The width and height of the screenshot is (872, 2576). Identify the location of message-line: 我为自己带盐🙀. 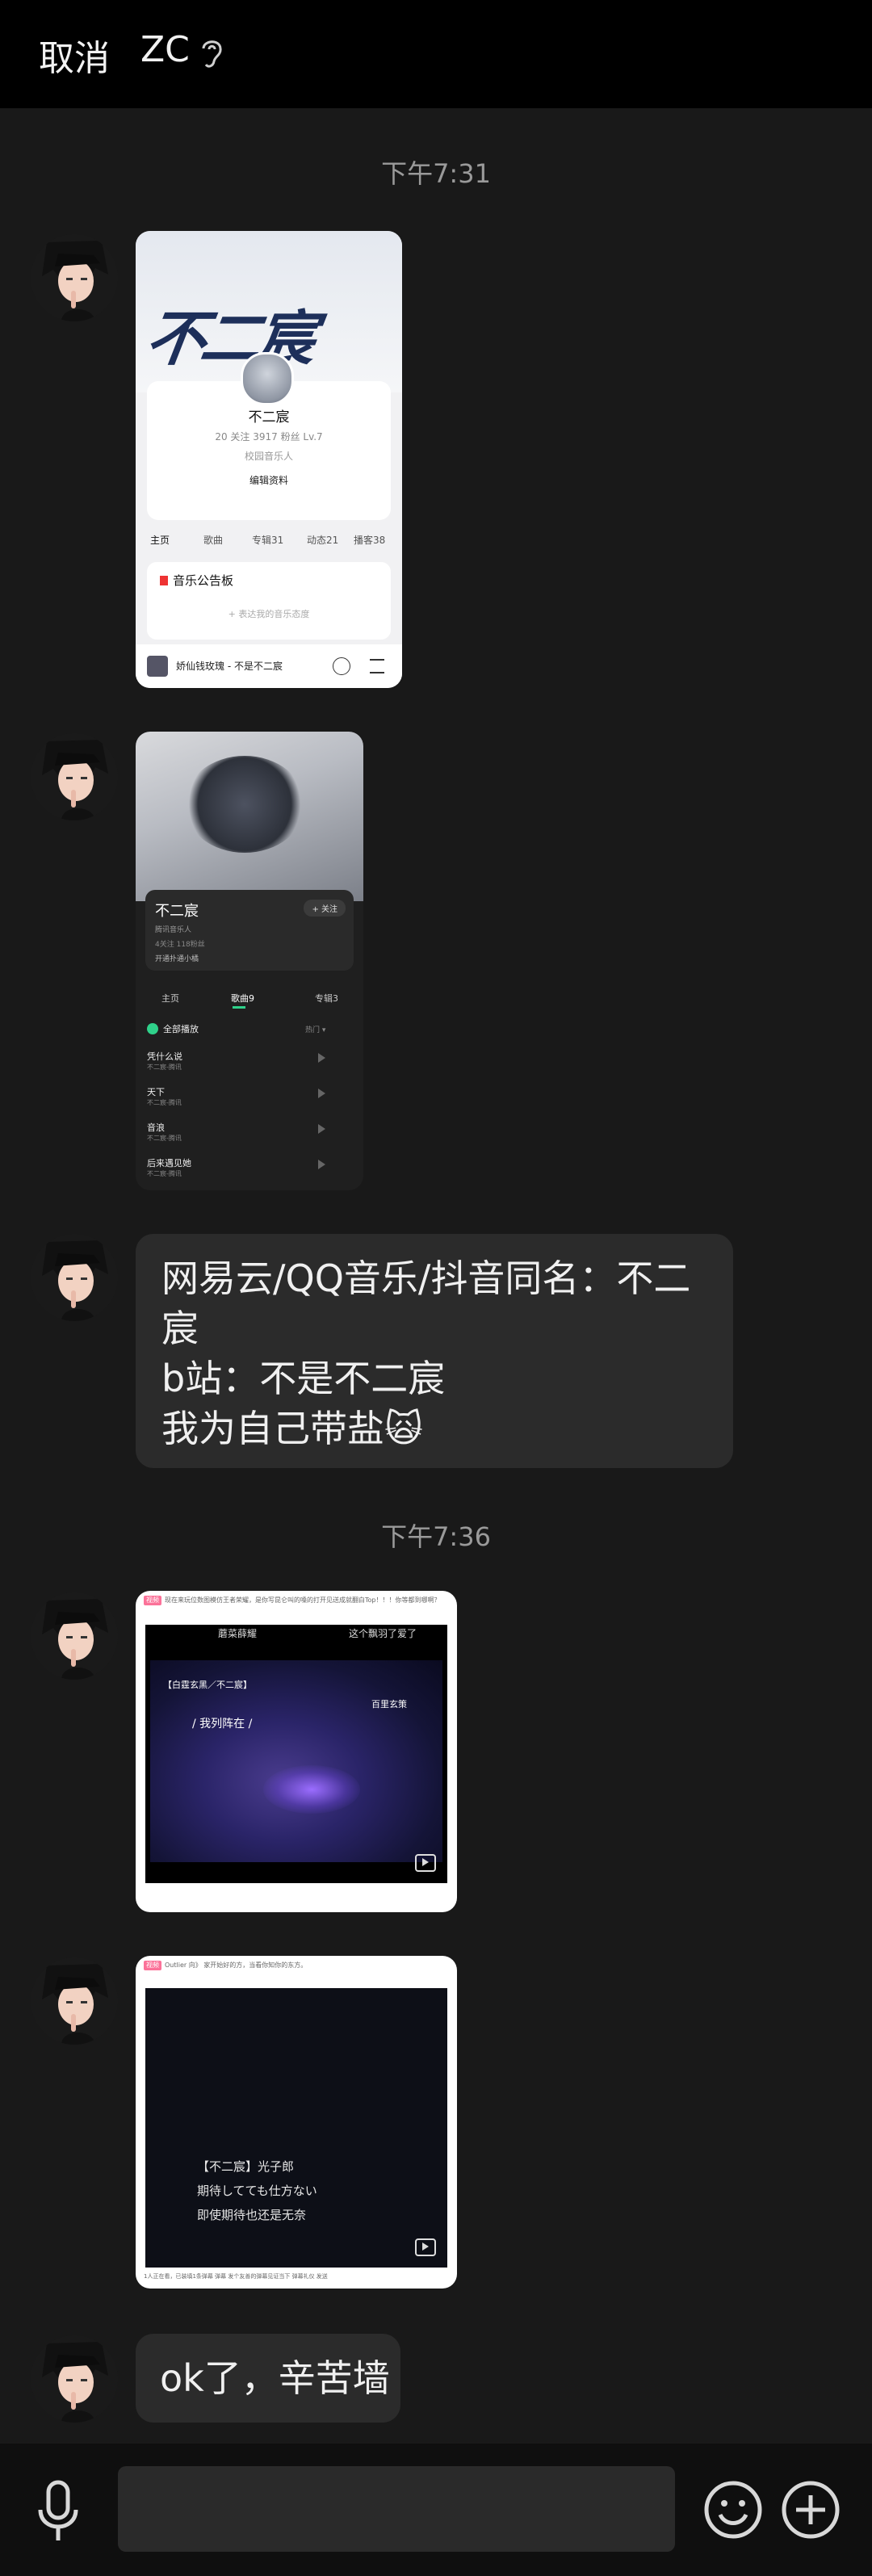
(292, 1428).